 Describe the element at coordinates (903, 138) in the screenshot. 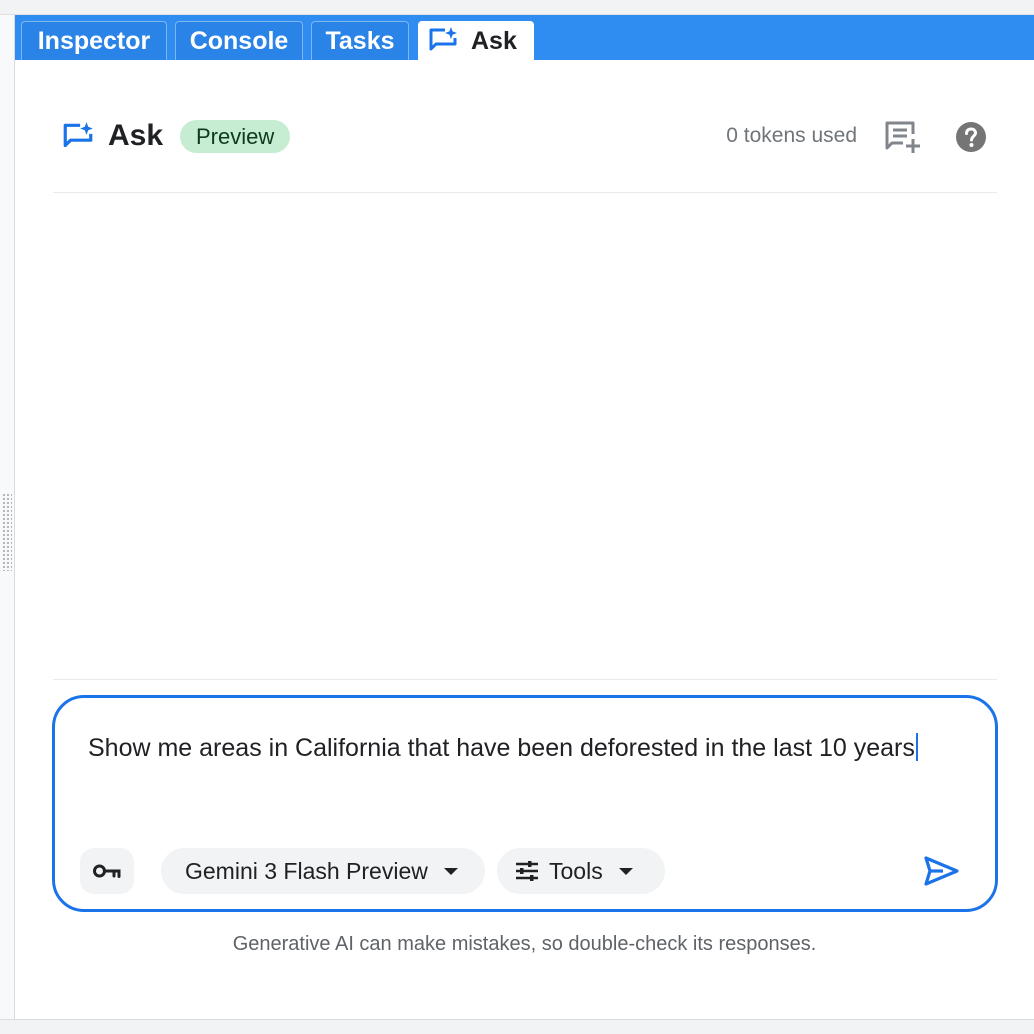

I see `new-chat-icon` at that location.